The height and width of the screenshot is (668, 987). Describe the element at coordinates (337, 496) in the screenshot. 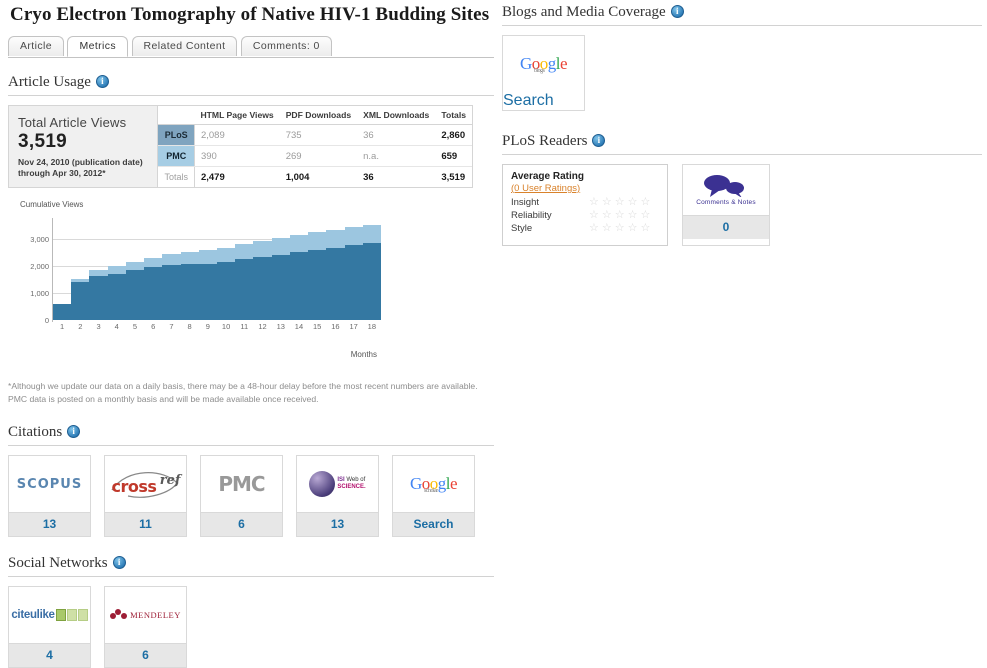

I see `citation-tile-isi-web-of-science: ISI Web of SCIENCE. 13` at that location.